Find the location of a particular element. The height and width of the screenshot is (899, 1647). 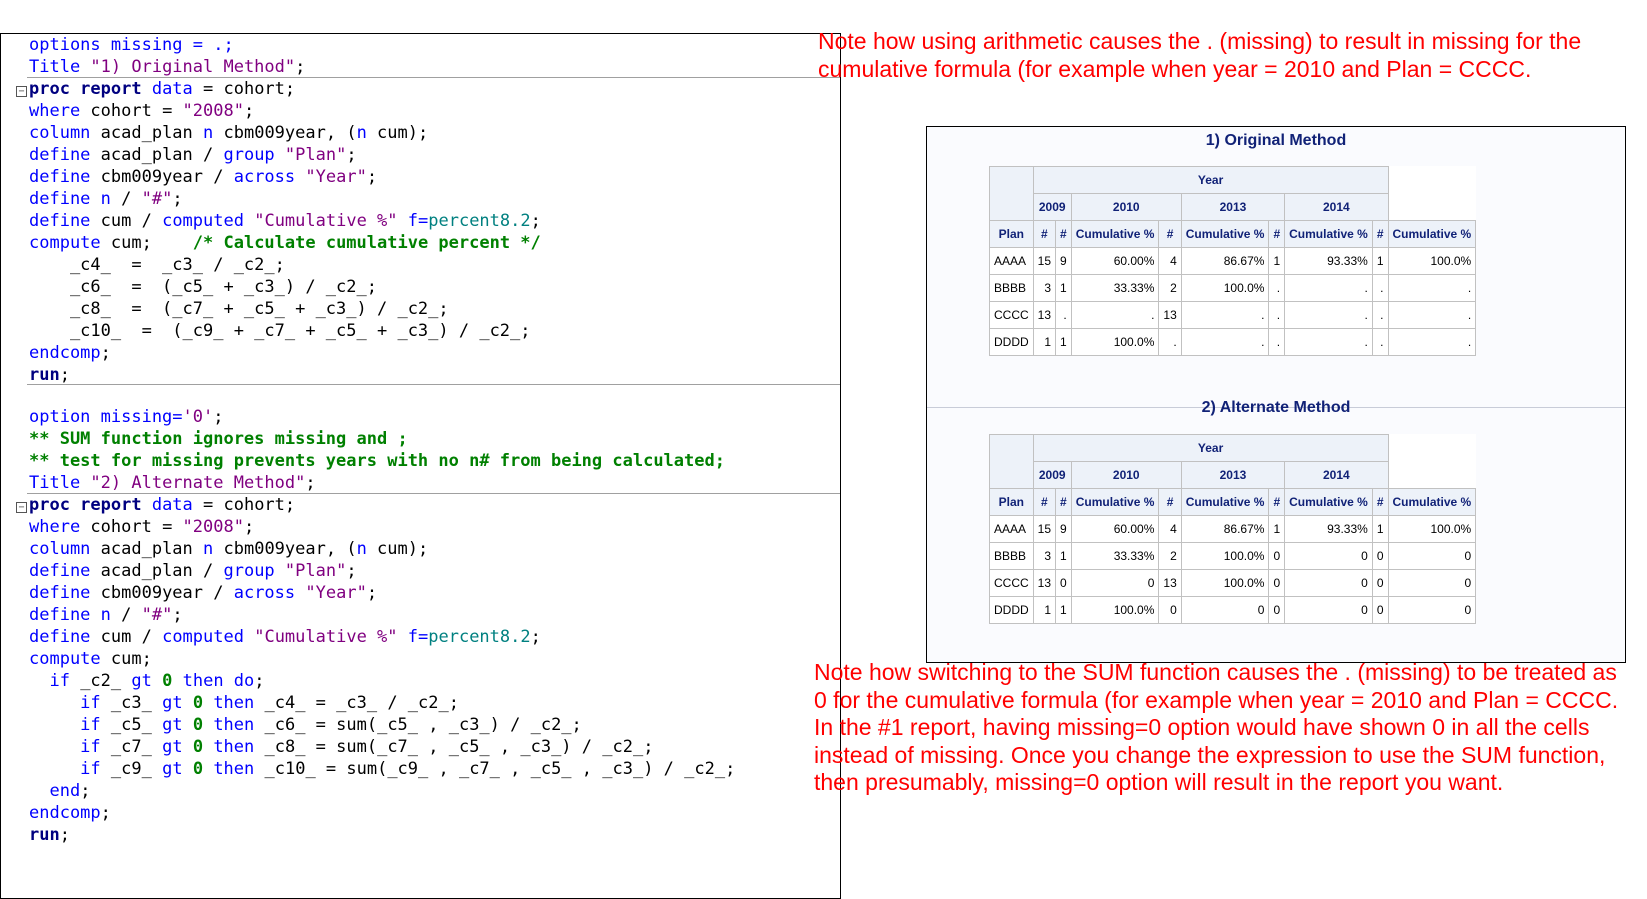

code-line: proc report data = cohort; is located at coordinates (420, 89).